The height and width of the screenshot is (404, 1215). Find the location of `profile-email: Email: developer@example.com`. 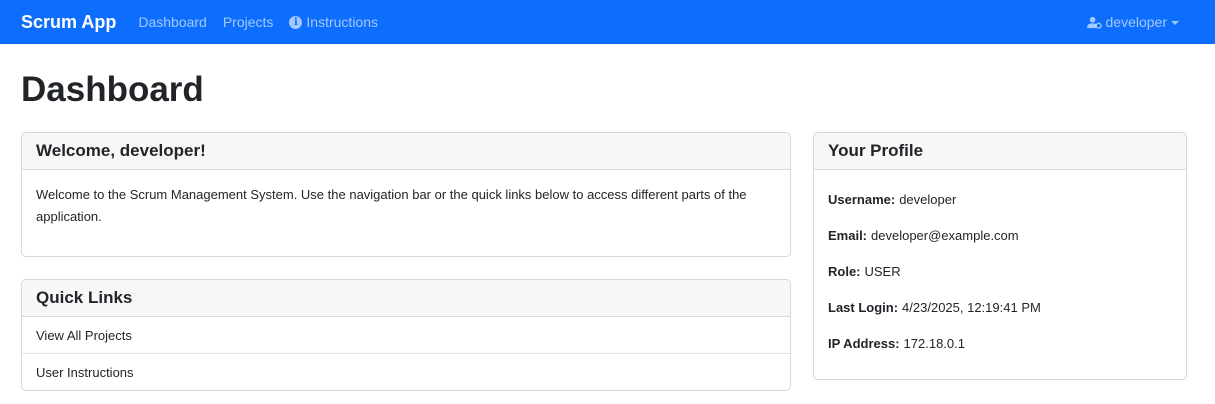

profile-email: Email: developer@example.com is located at coordinates (1000, 236).